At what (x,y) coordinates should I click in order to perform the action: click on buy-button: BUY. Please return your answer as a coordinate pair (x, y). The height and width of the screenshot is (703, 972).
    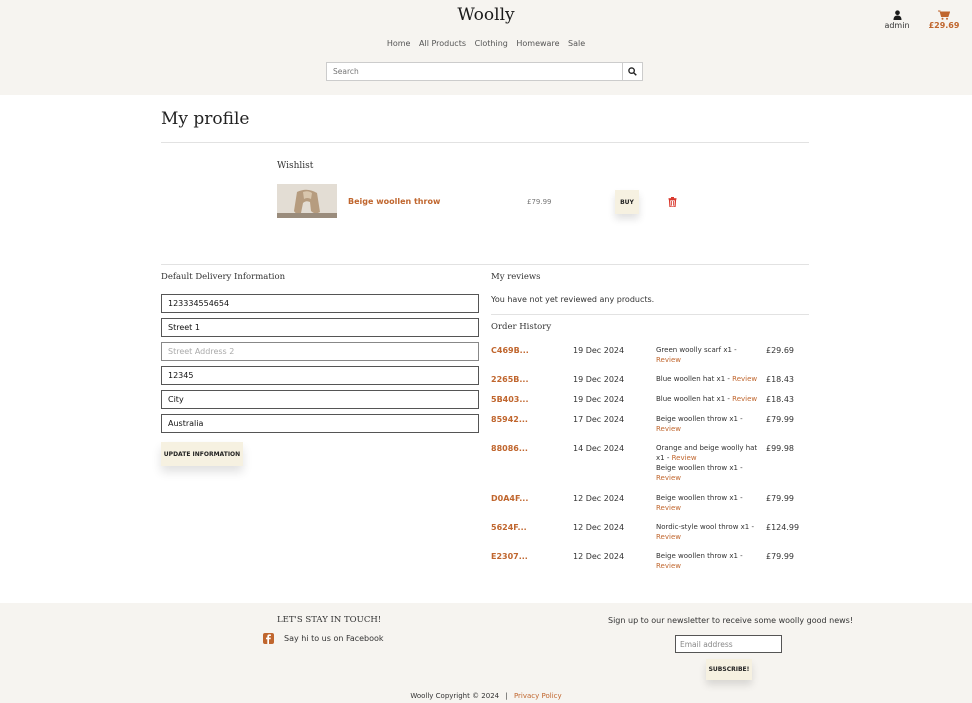
    Looking at the image, I should click on (627, 202).